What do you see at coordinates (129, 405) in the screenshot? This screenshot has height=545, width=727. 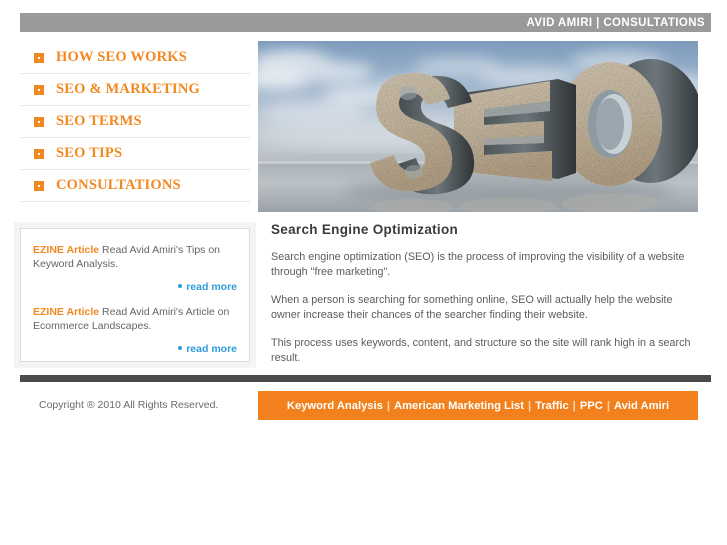 I see `copyright-text: Copyright ® 2010 All Rights Reserved.` at bounding box center [129, 405].